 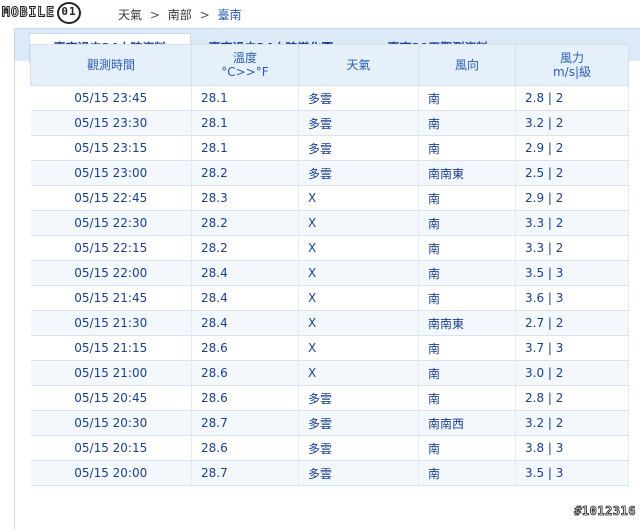 I want to click on header-weather: 天氣, so click(x=358, y=65).